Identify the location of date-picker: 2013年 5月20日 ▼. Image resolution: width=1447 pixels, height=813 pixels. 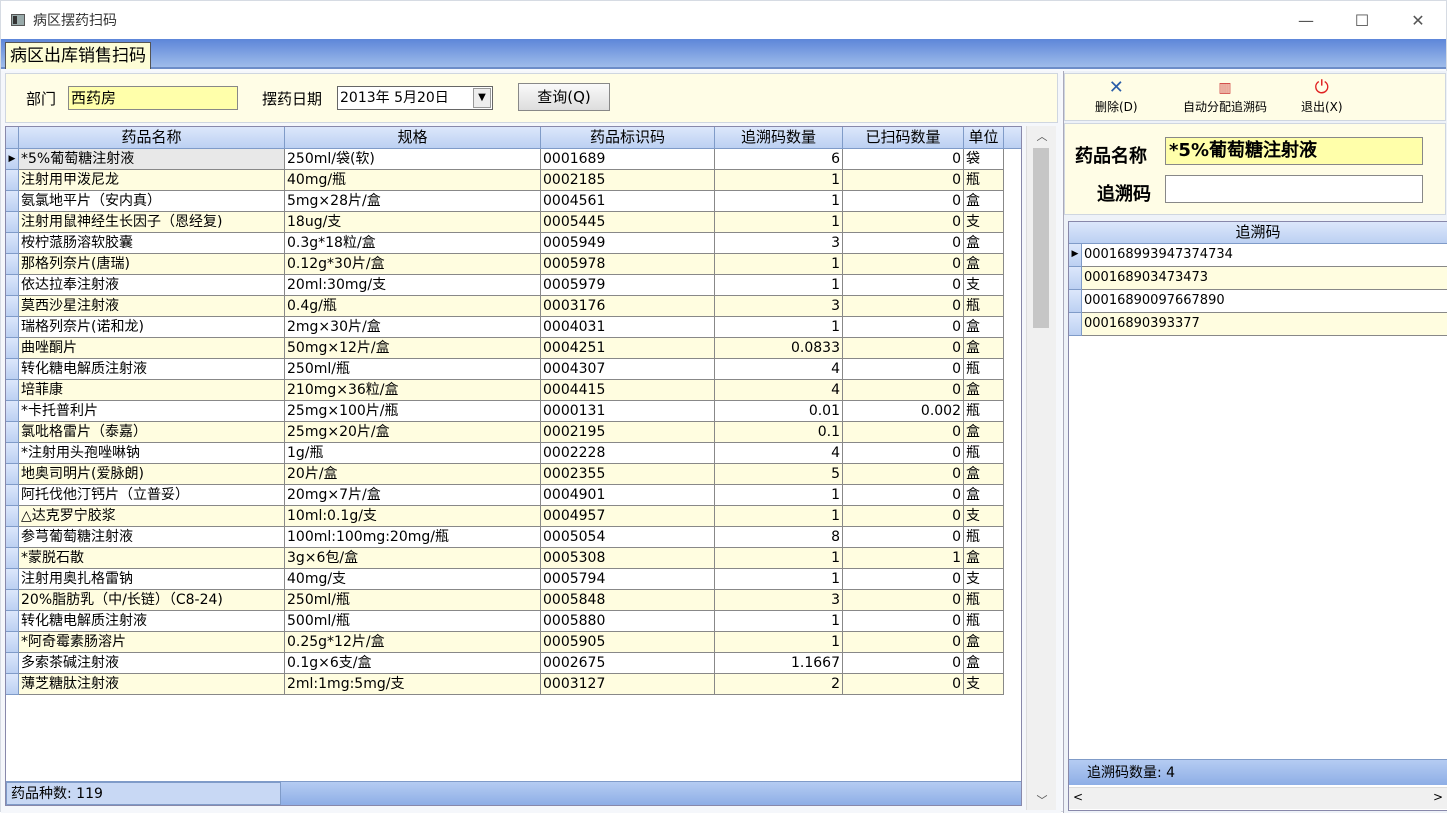
(415, 98).